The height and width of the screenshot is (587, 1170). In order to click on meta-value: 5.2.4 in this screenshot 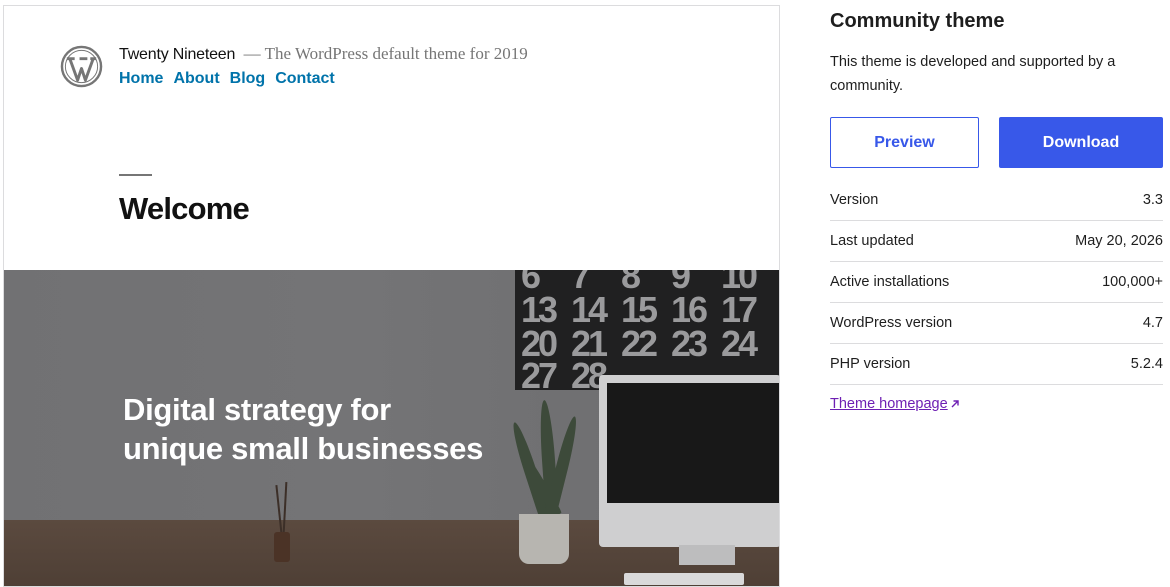, I will do `click(1146, 364)`.